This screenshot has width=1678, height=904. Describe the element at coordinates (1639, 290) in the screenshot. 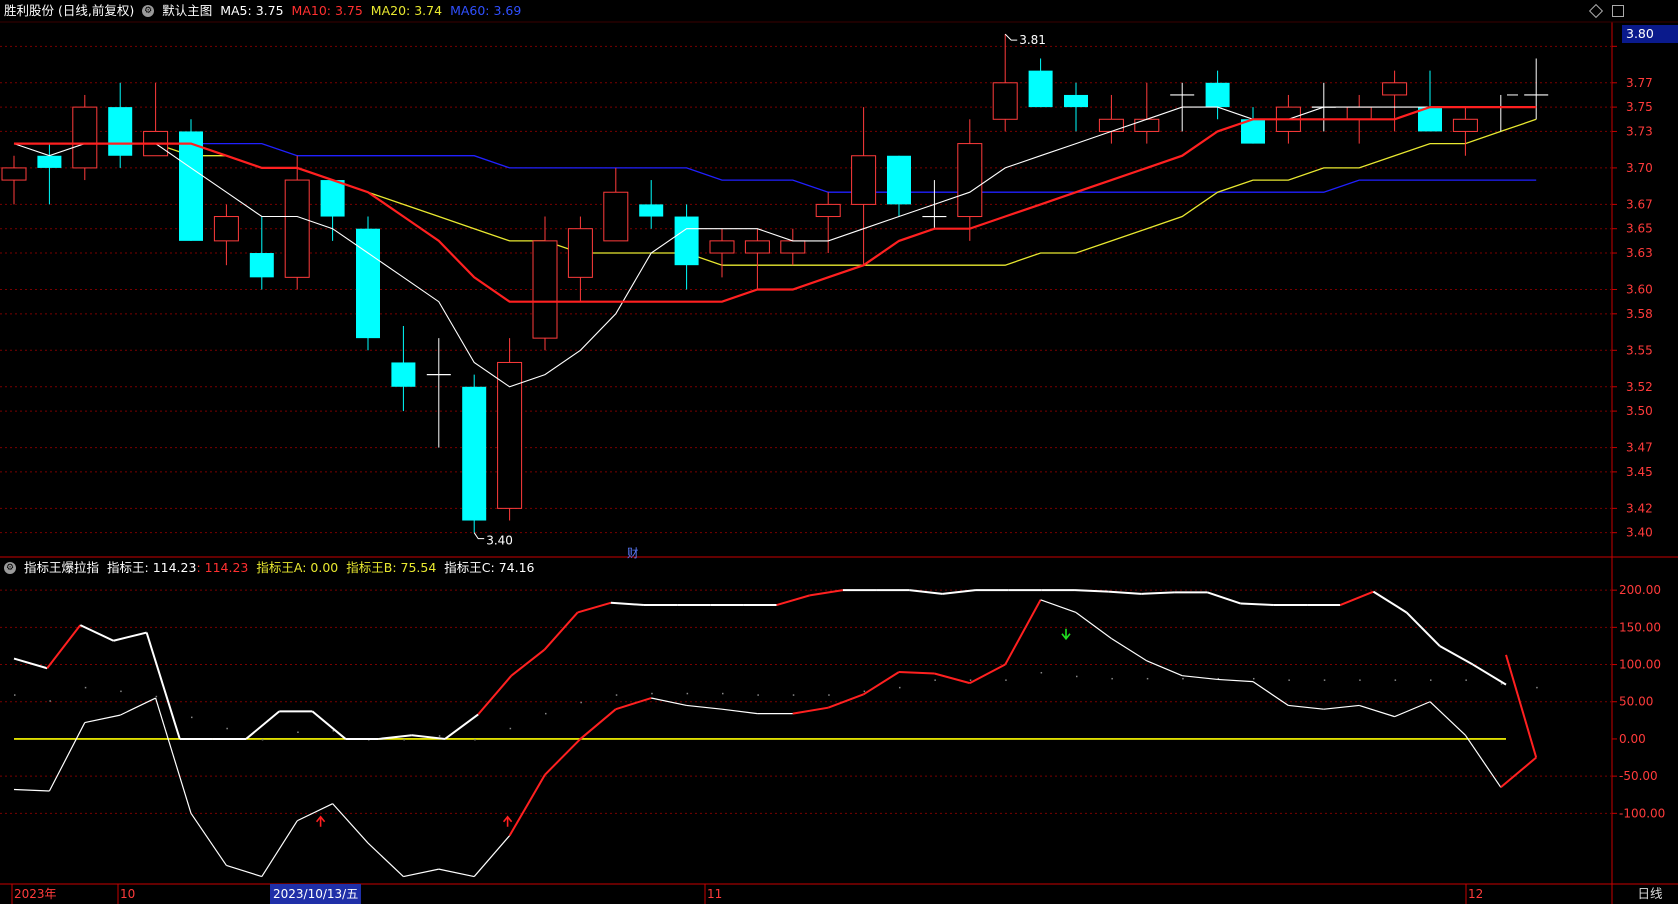

I see `y-tick-label: 3.60` at that location.